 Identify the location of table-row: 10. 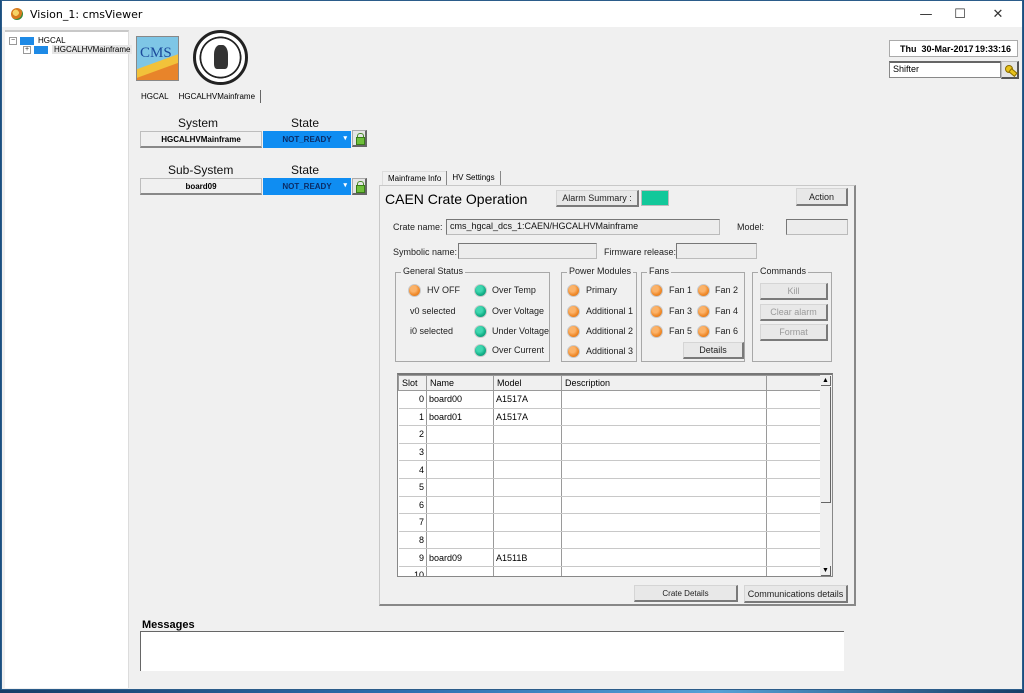
(610, 571).